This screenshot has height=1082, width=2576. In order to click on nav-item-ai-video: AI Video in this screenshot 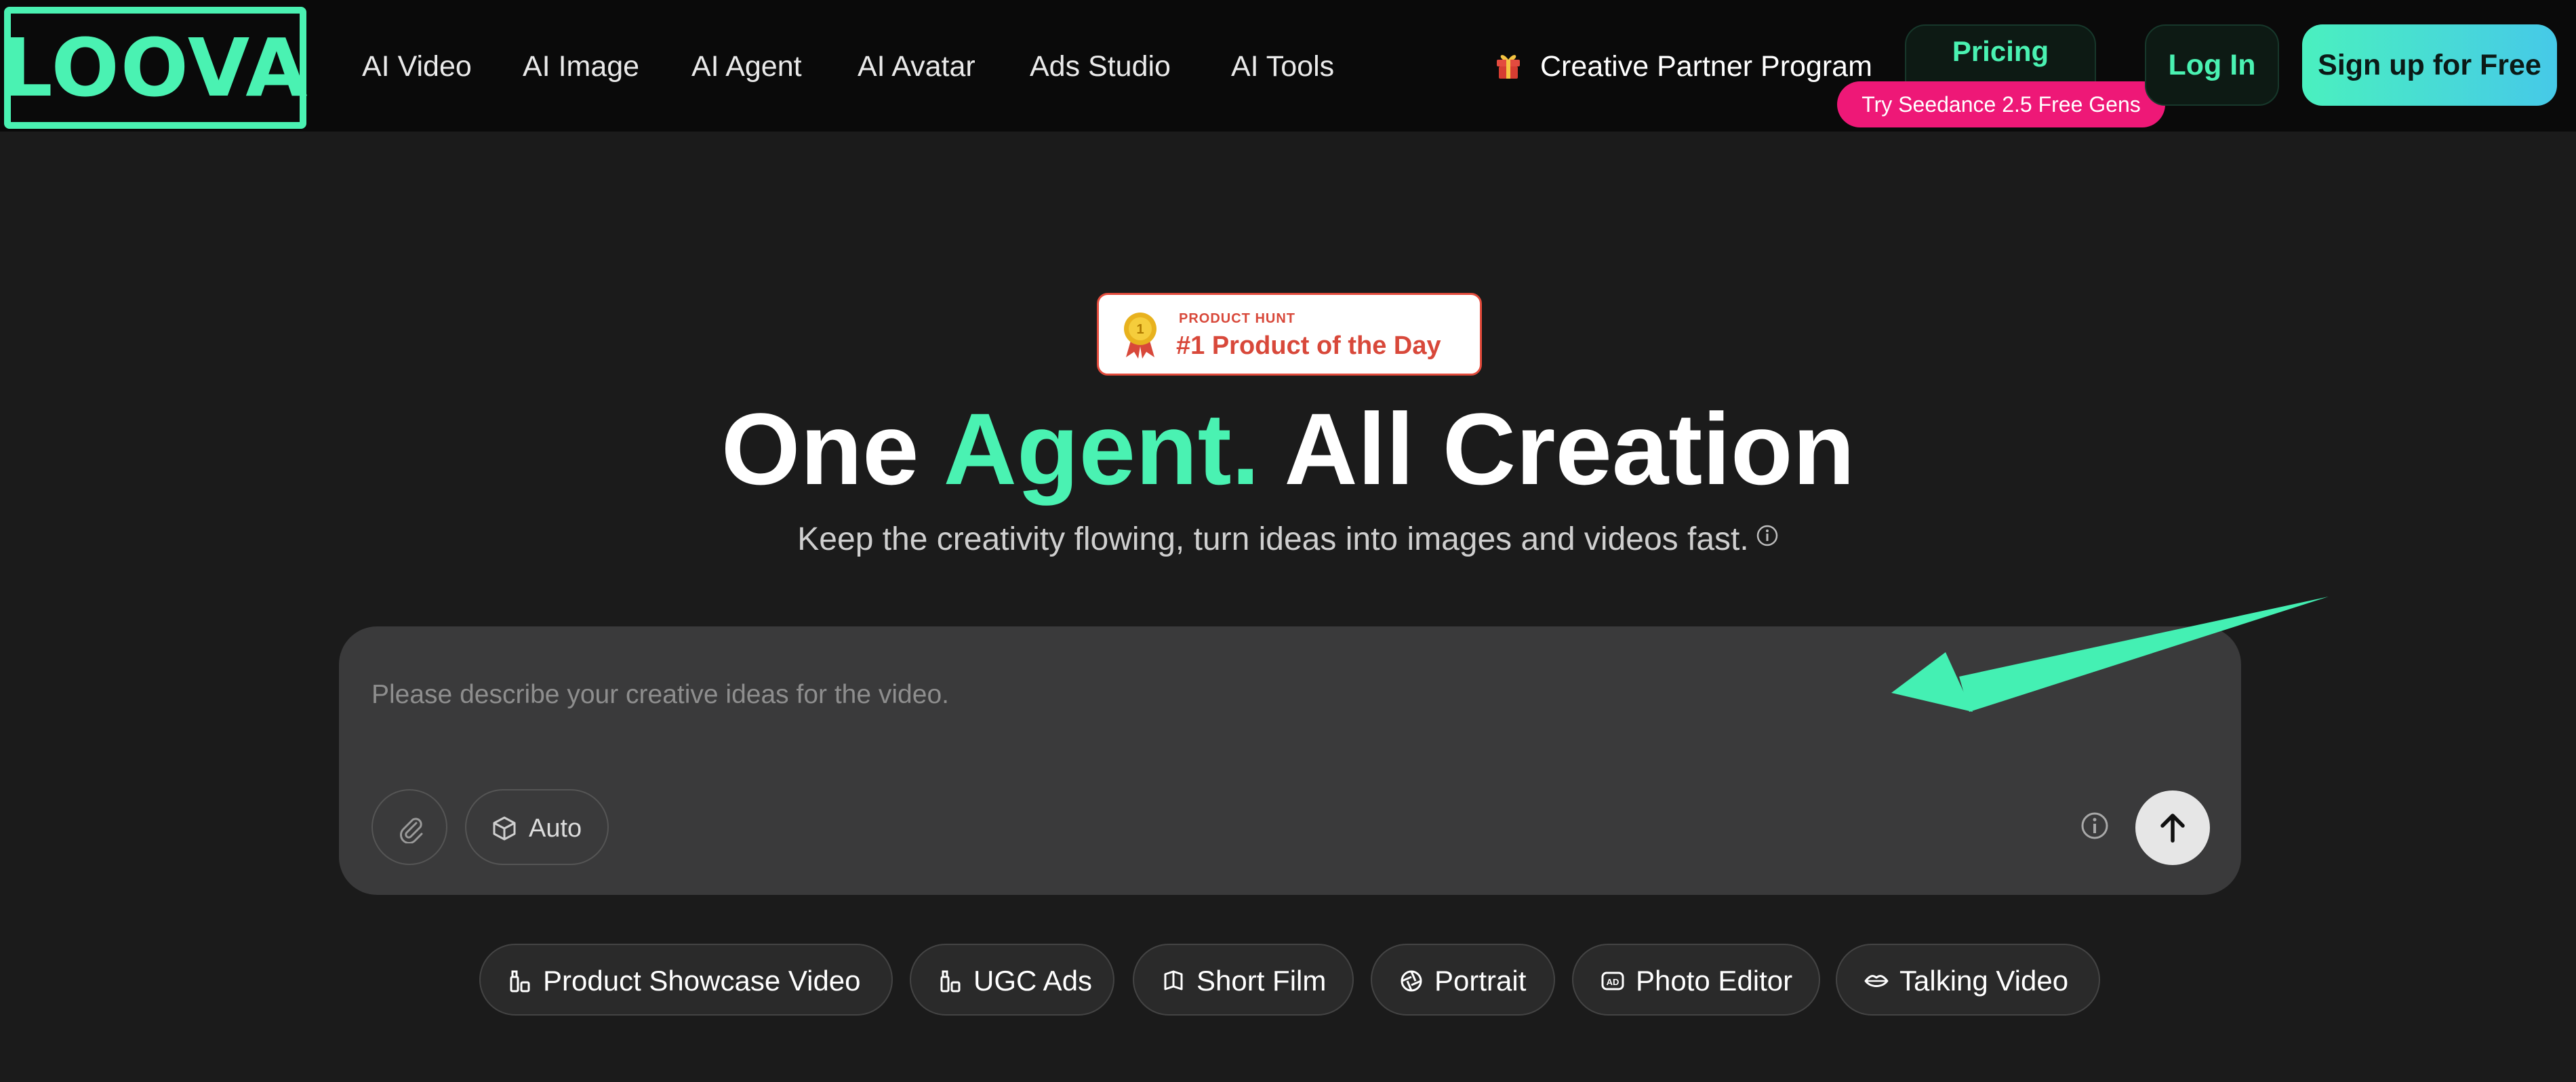, I will do `click(417, 66)`.